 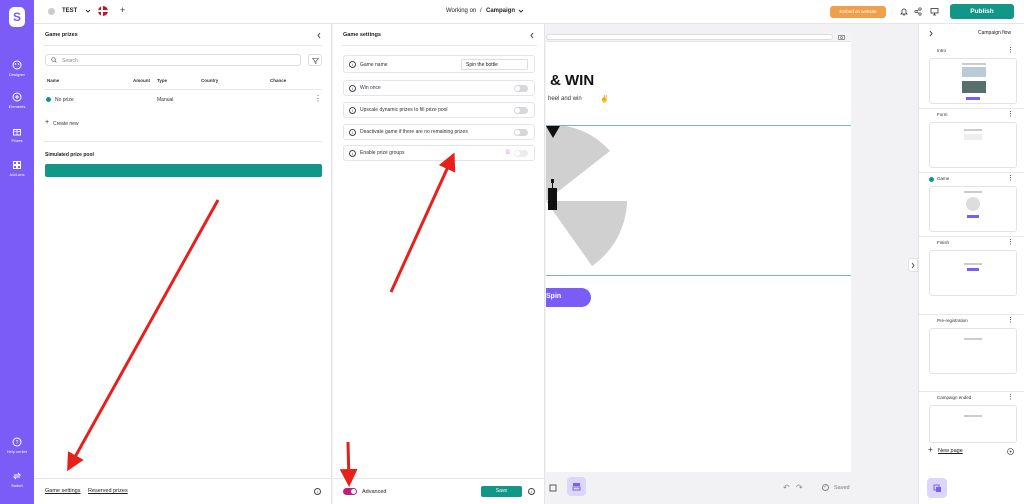 What do you see at coordinates (348, 464) in the screenshot?
I see `arrow-to-advanced` at bounding box center [348, 464].